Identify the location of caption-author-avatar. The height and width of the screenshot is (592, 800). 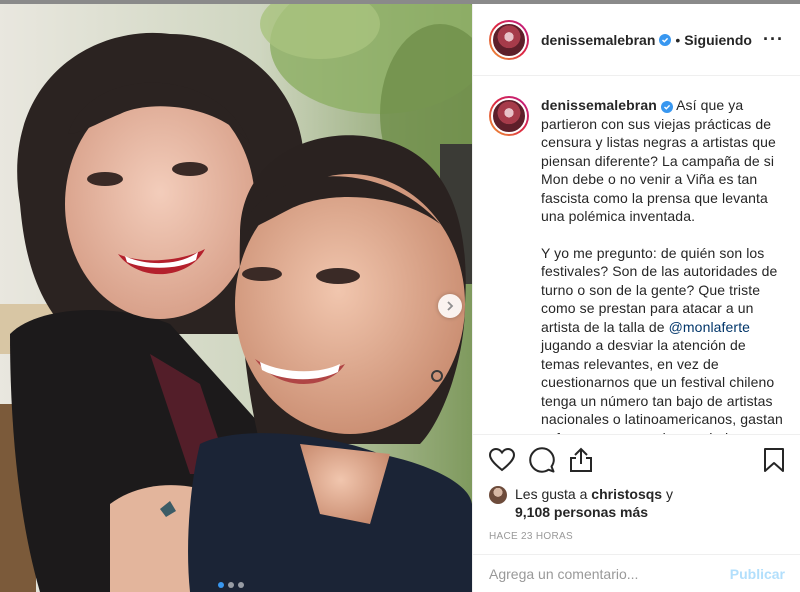
(509, 116).